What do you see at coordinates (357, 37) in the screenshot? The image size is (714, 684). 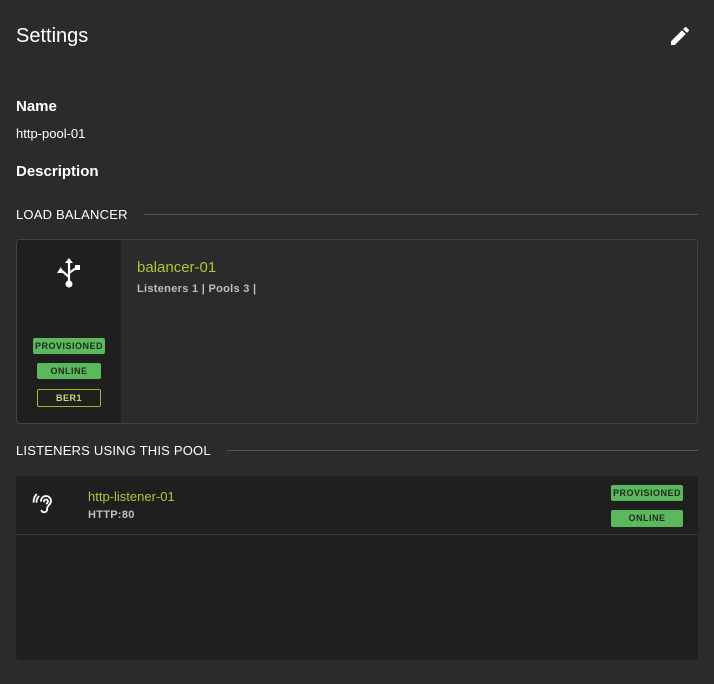 I see `panel-header: Settings` at bounding box center [357, 37].